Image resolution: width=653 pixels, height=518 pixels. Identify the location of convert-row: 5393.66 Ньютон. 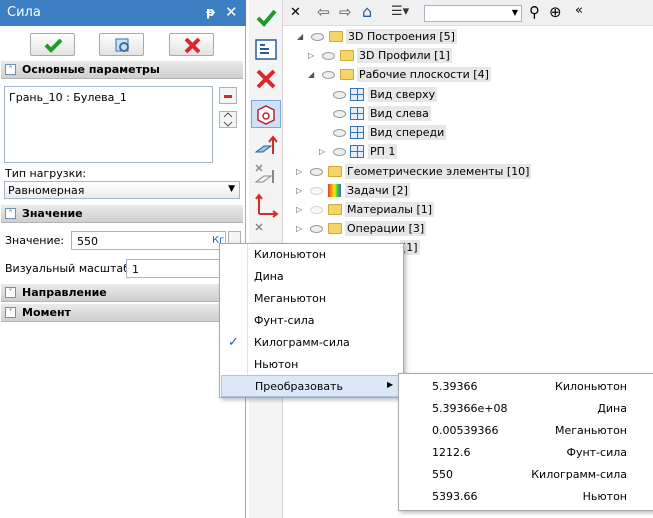
(526, 497).